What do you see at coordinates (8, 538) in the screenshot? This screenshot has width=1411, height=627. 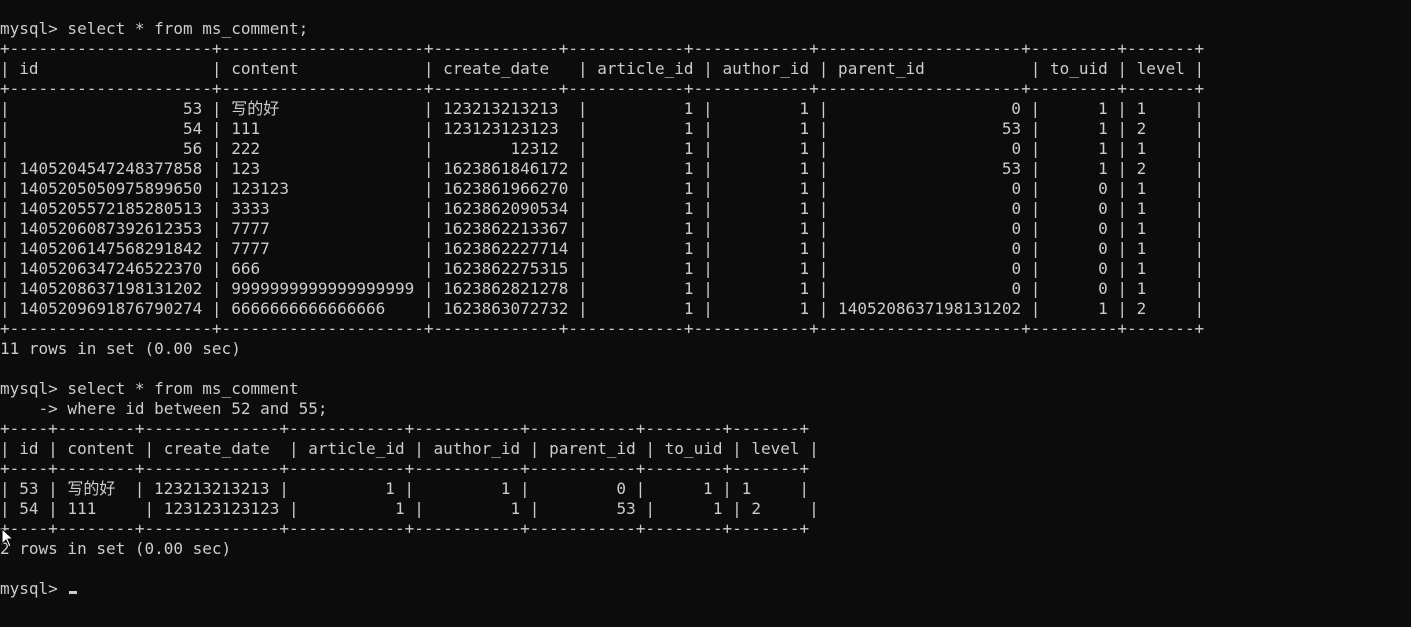 I see `mouse-pointer-icon` at bounding box center [8, 538].